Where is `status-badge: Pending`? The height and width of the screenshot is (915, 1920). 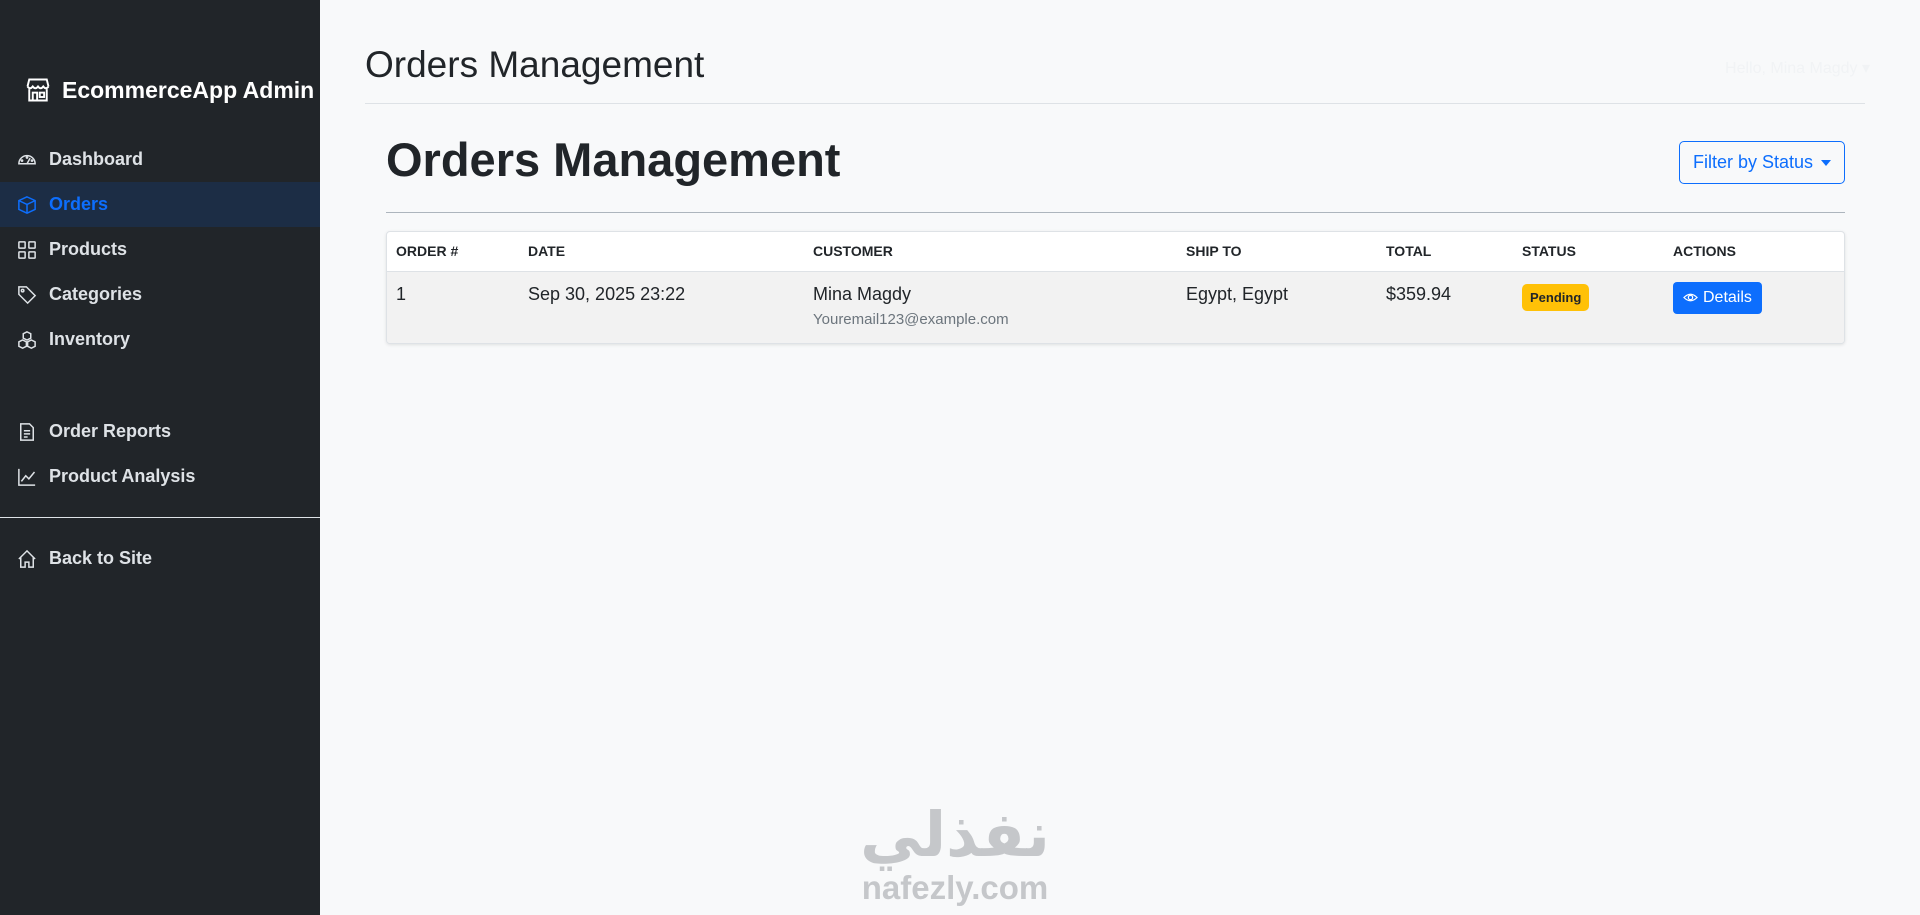 status-badge: Pending is located at coordinates (1556, 297).